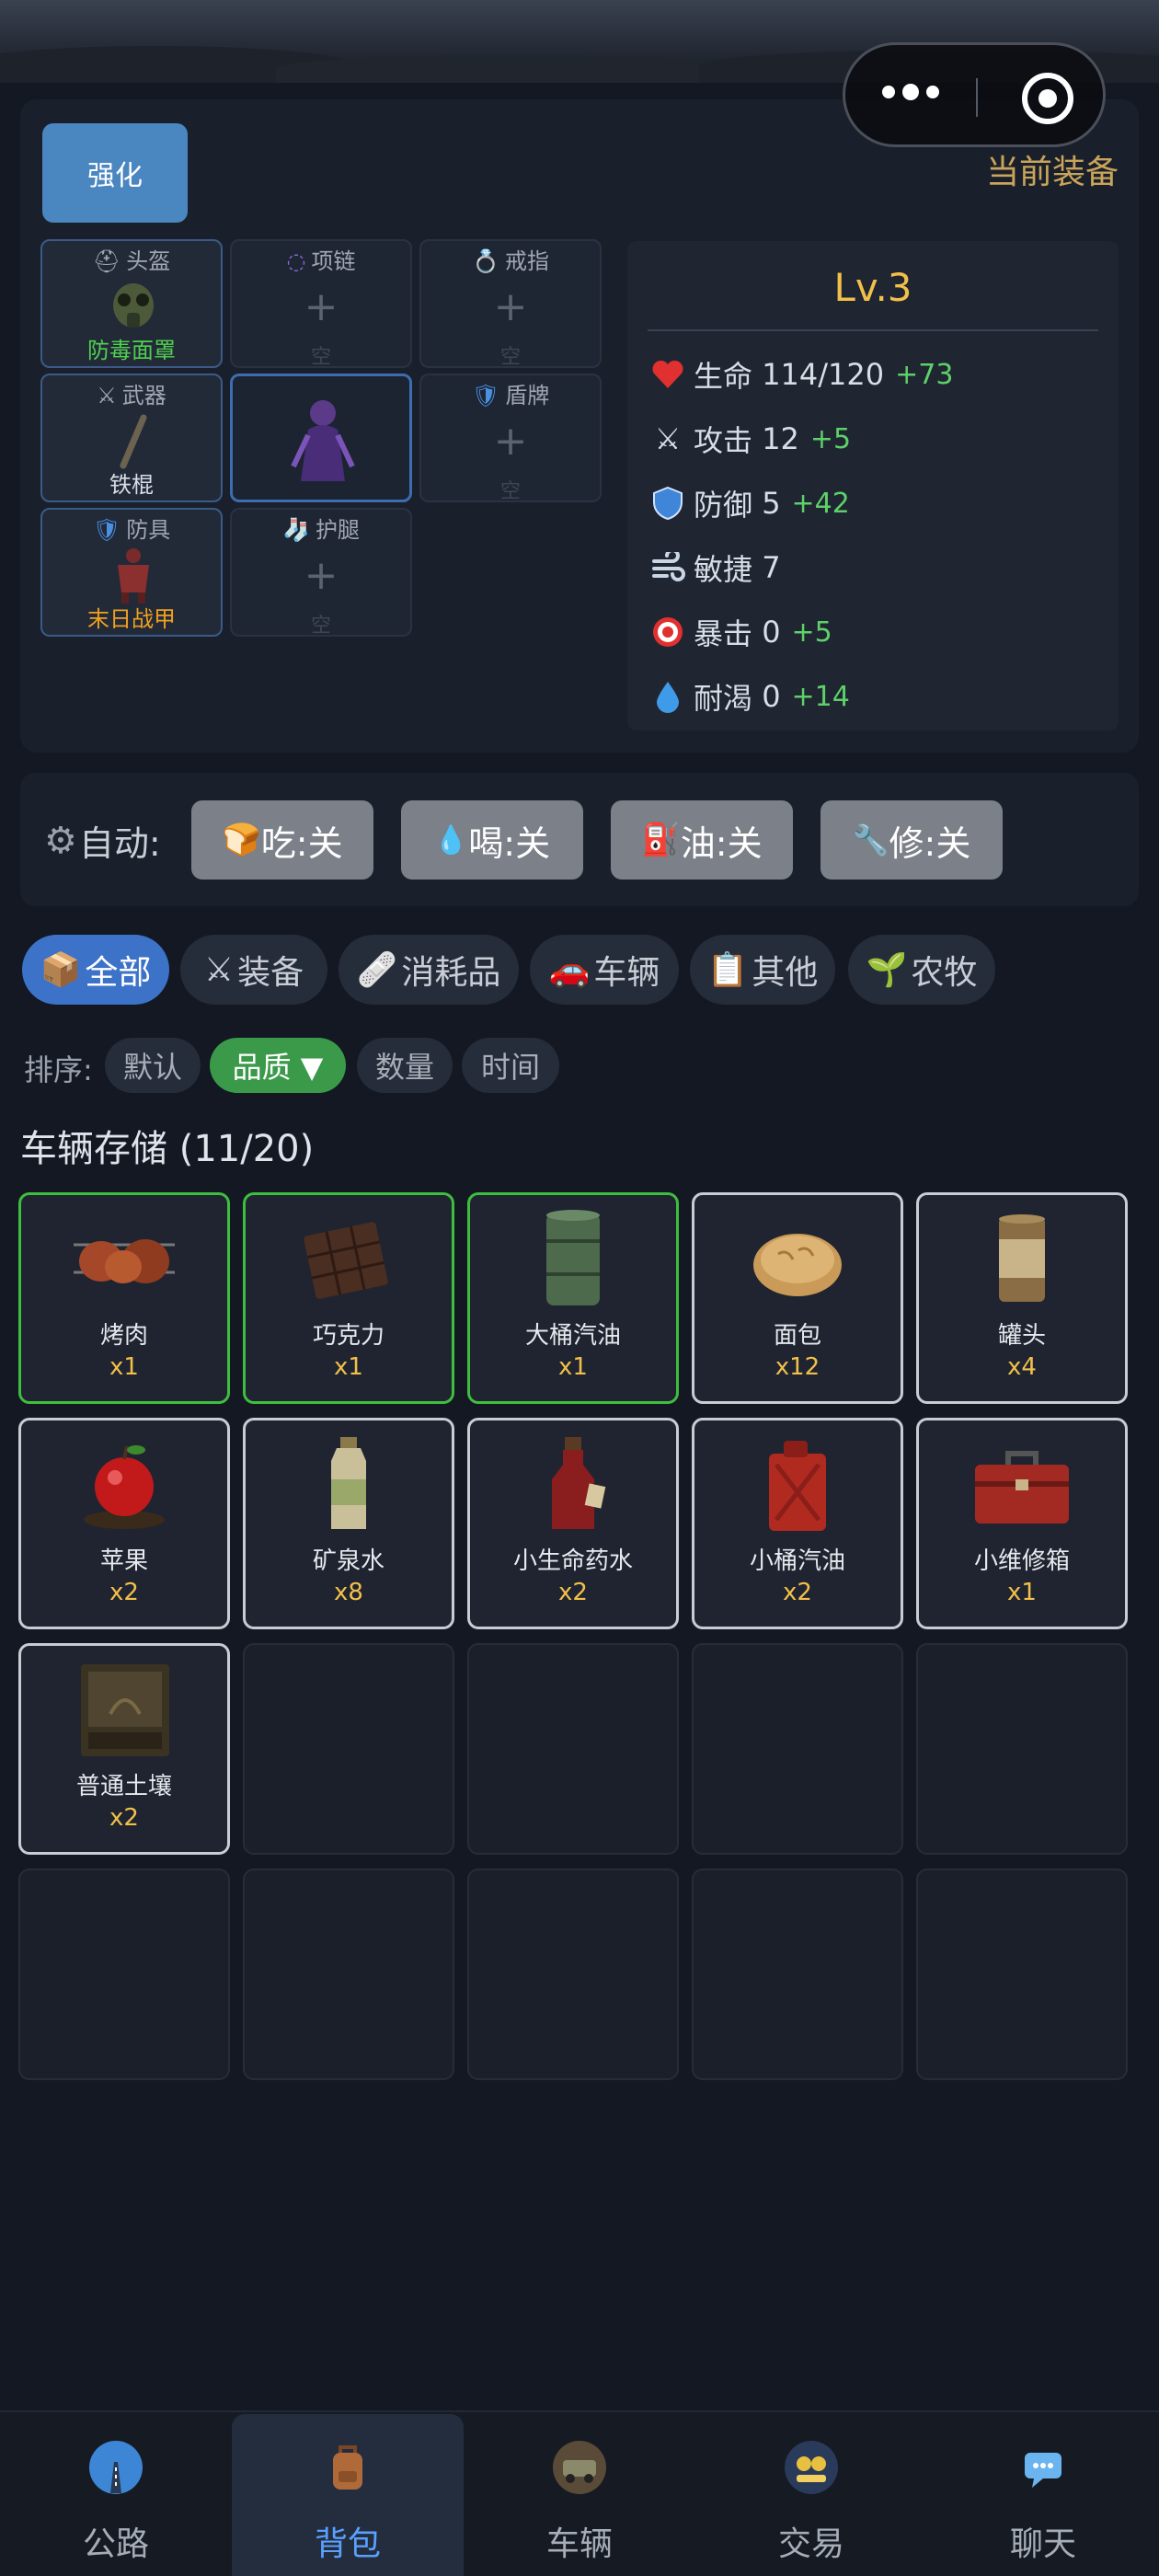  What do you see at coordinates (811, 2495) in the screenshot?
I see `nav-trade: 交易` at bounding box center [811, 2495].